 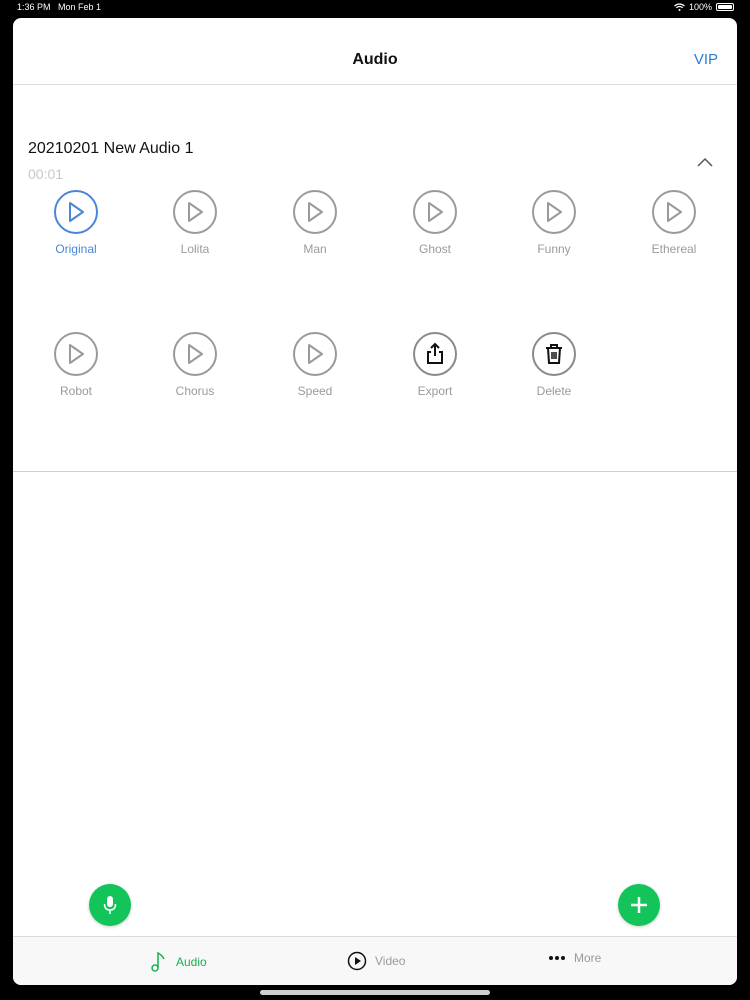 I want to click on recording-title: 20210201 New Audio 1, so click(x=111, y=148).